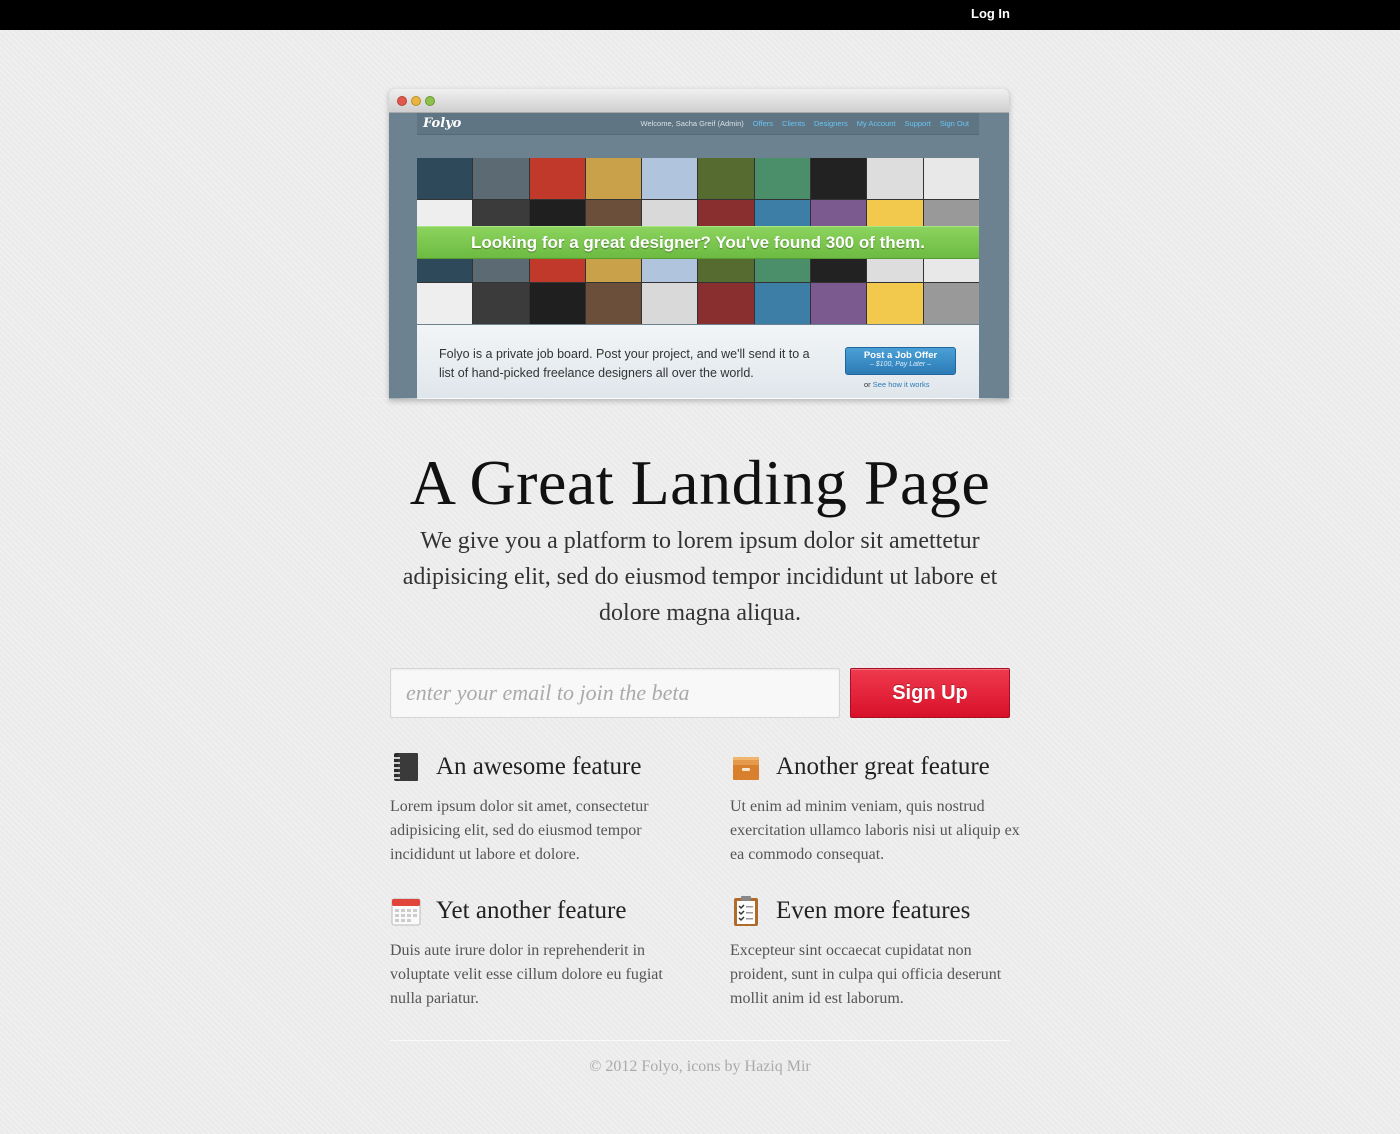 Image resolution: width=1400 pixels, height=1134 pixels. Describe the element at coordinates (442, 123) in the screenshot. I see `site-logo: Folyo` at that location.